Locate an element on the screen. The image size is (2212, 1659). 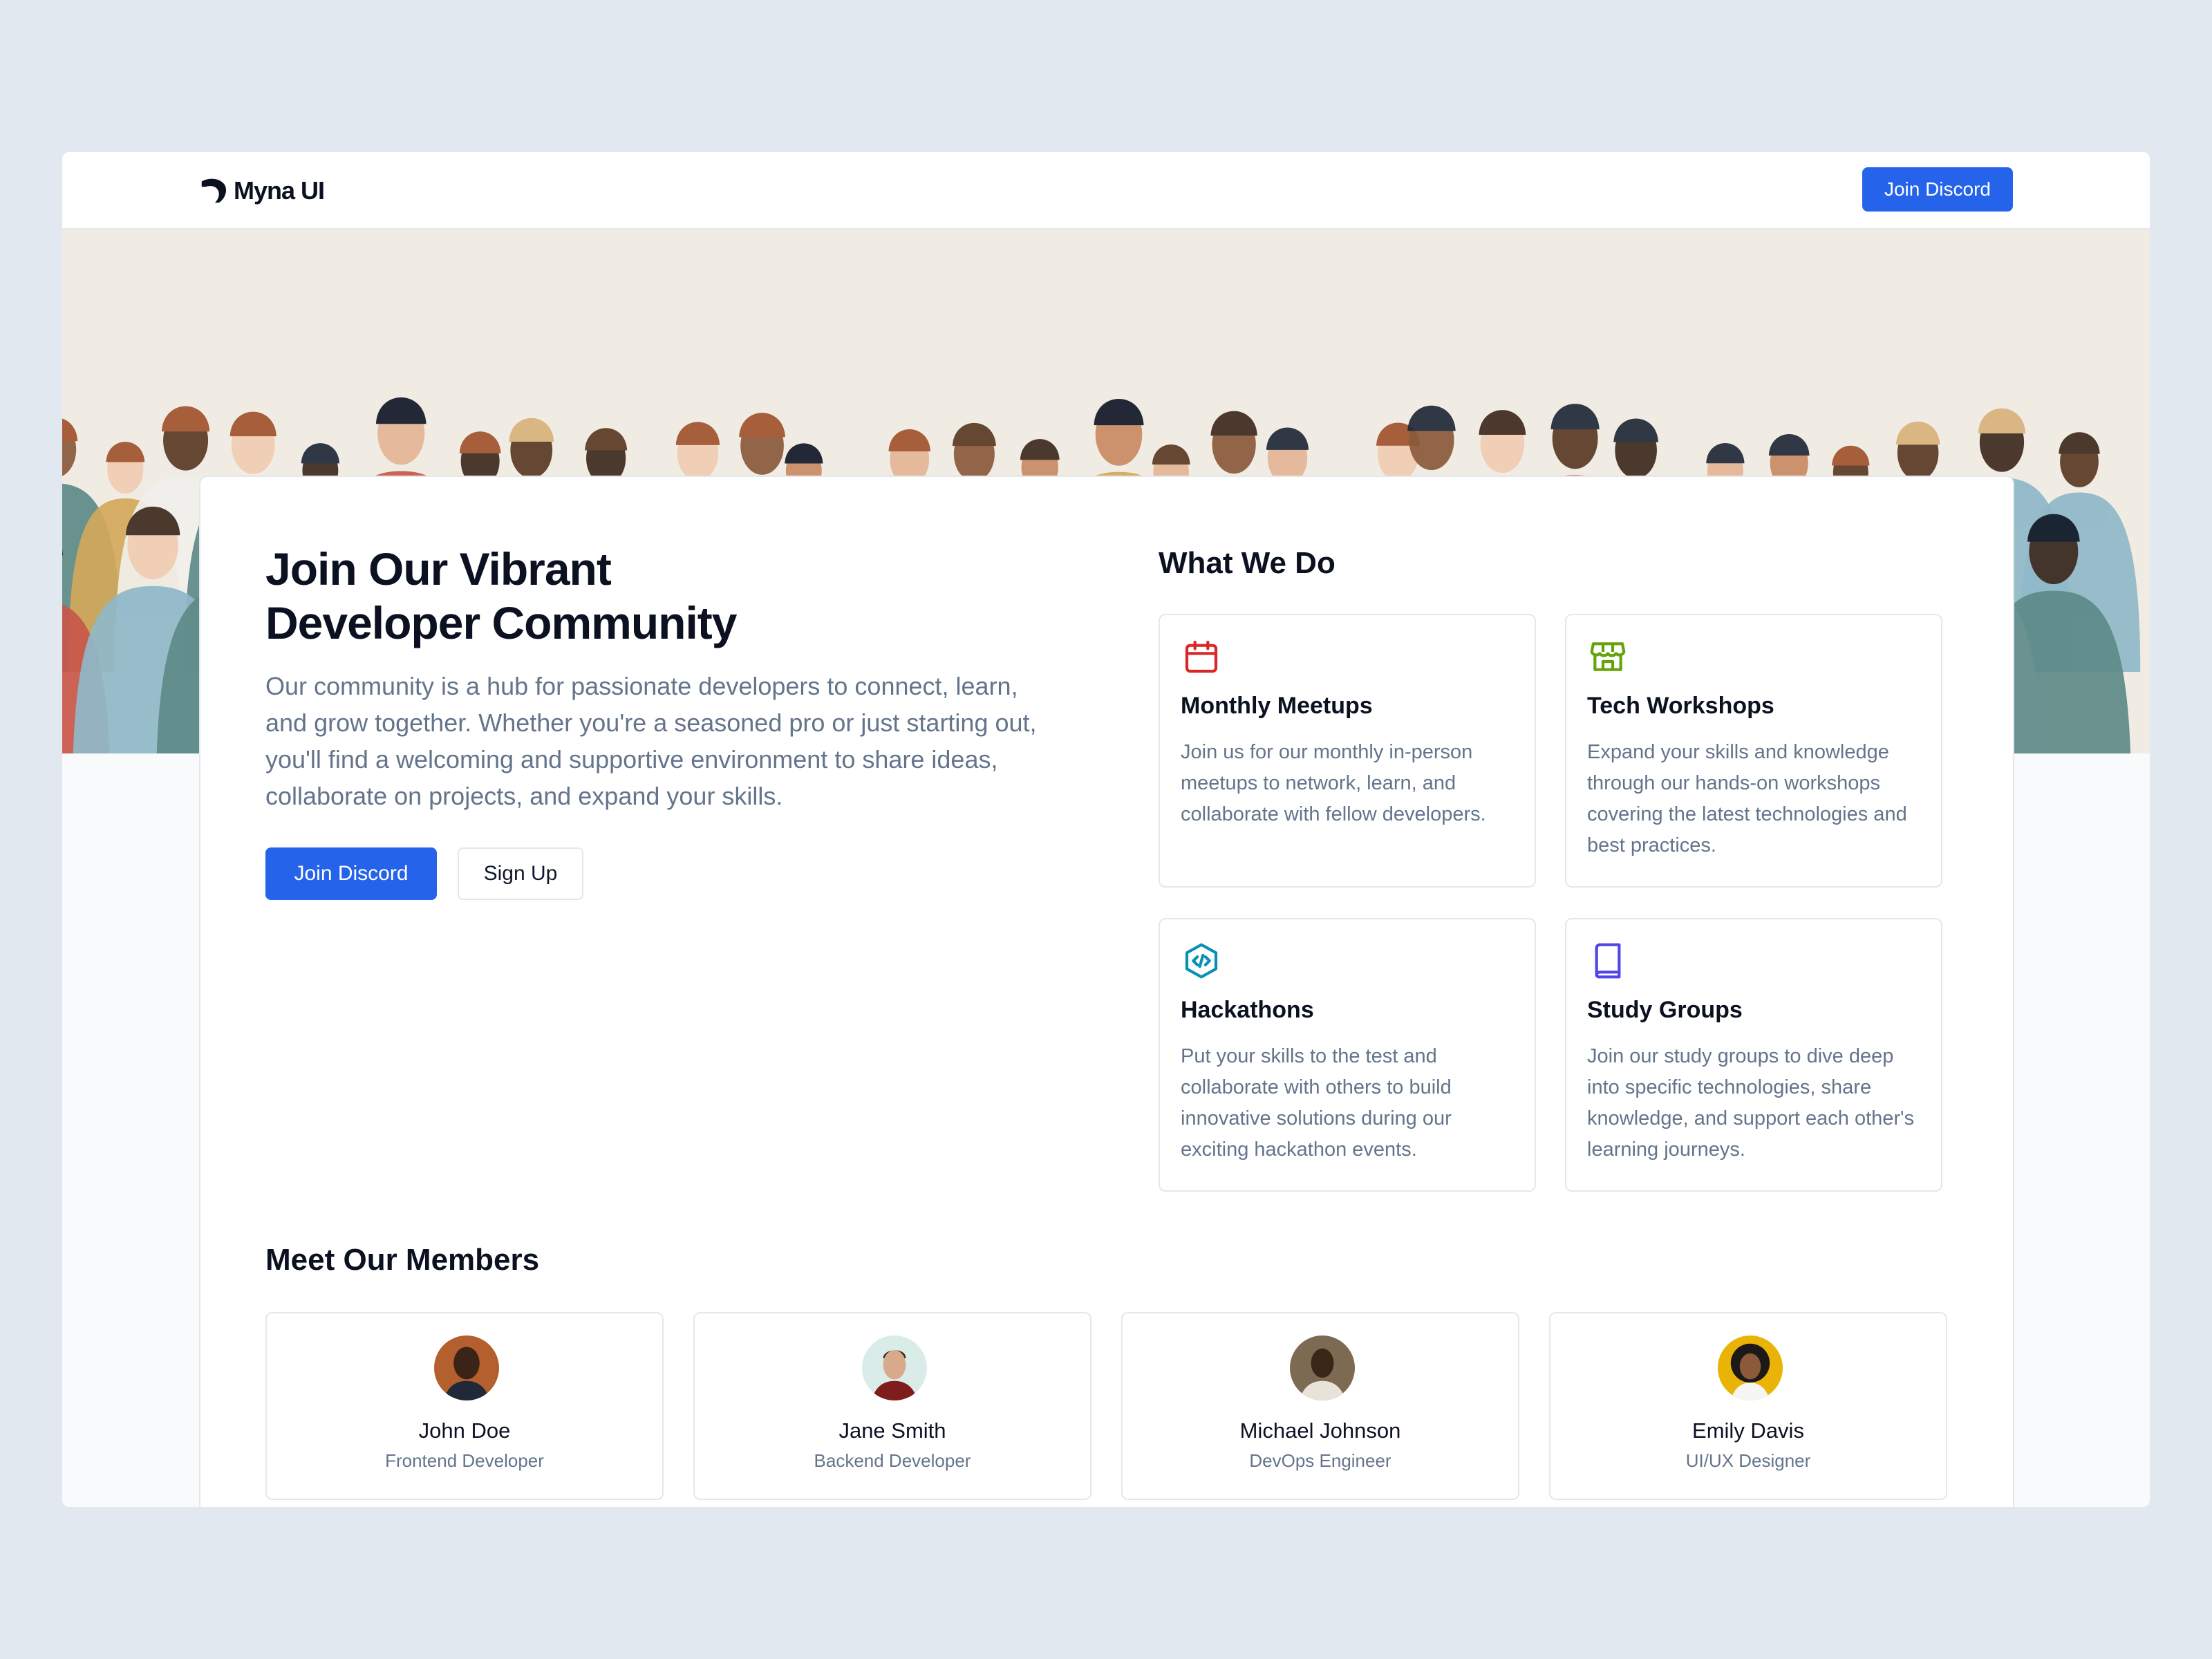
member-role: Frontend Developer is located at coordinates (465, 1460).